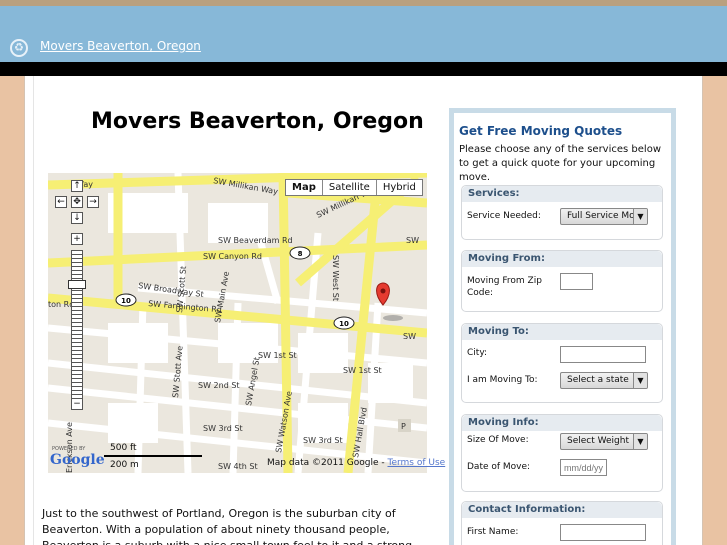  Describe the element at coordinates (304, 187) in the screenshot. I see `map-type-map-button: Map` at that location.